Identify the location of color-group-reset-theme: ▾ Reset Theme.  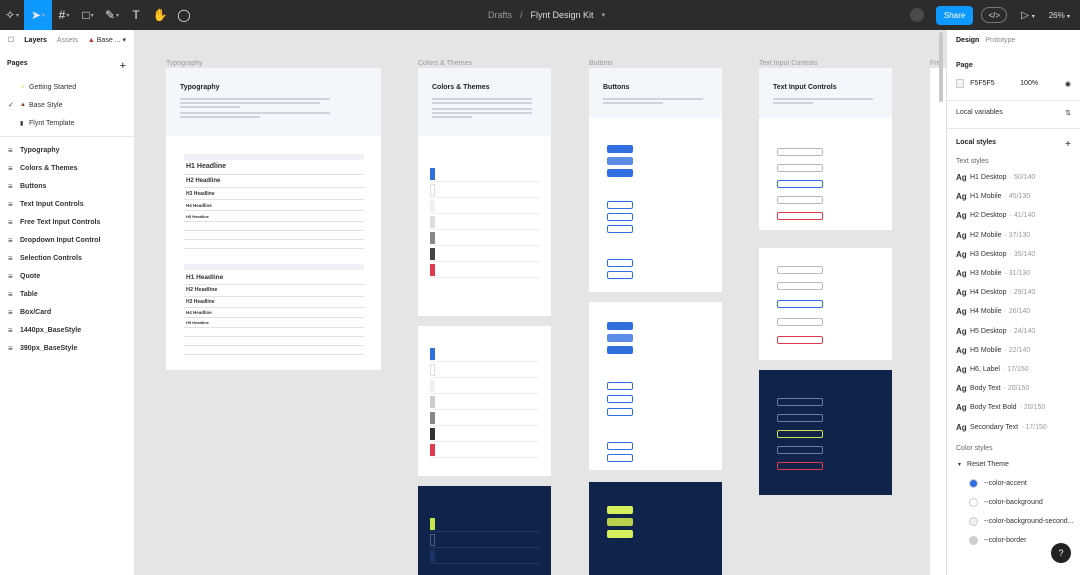
(1013, 464).